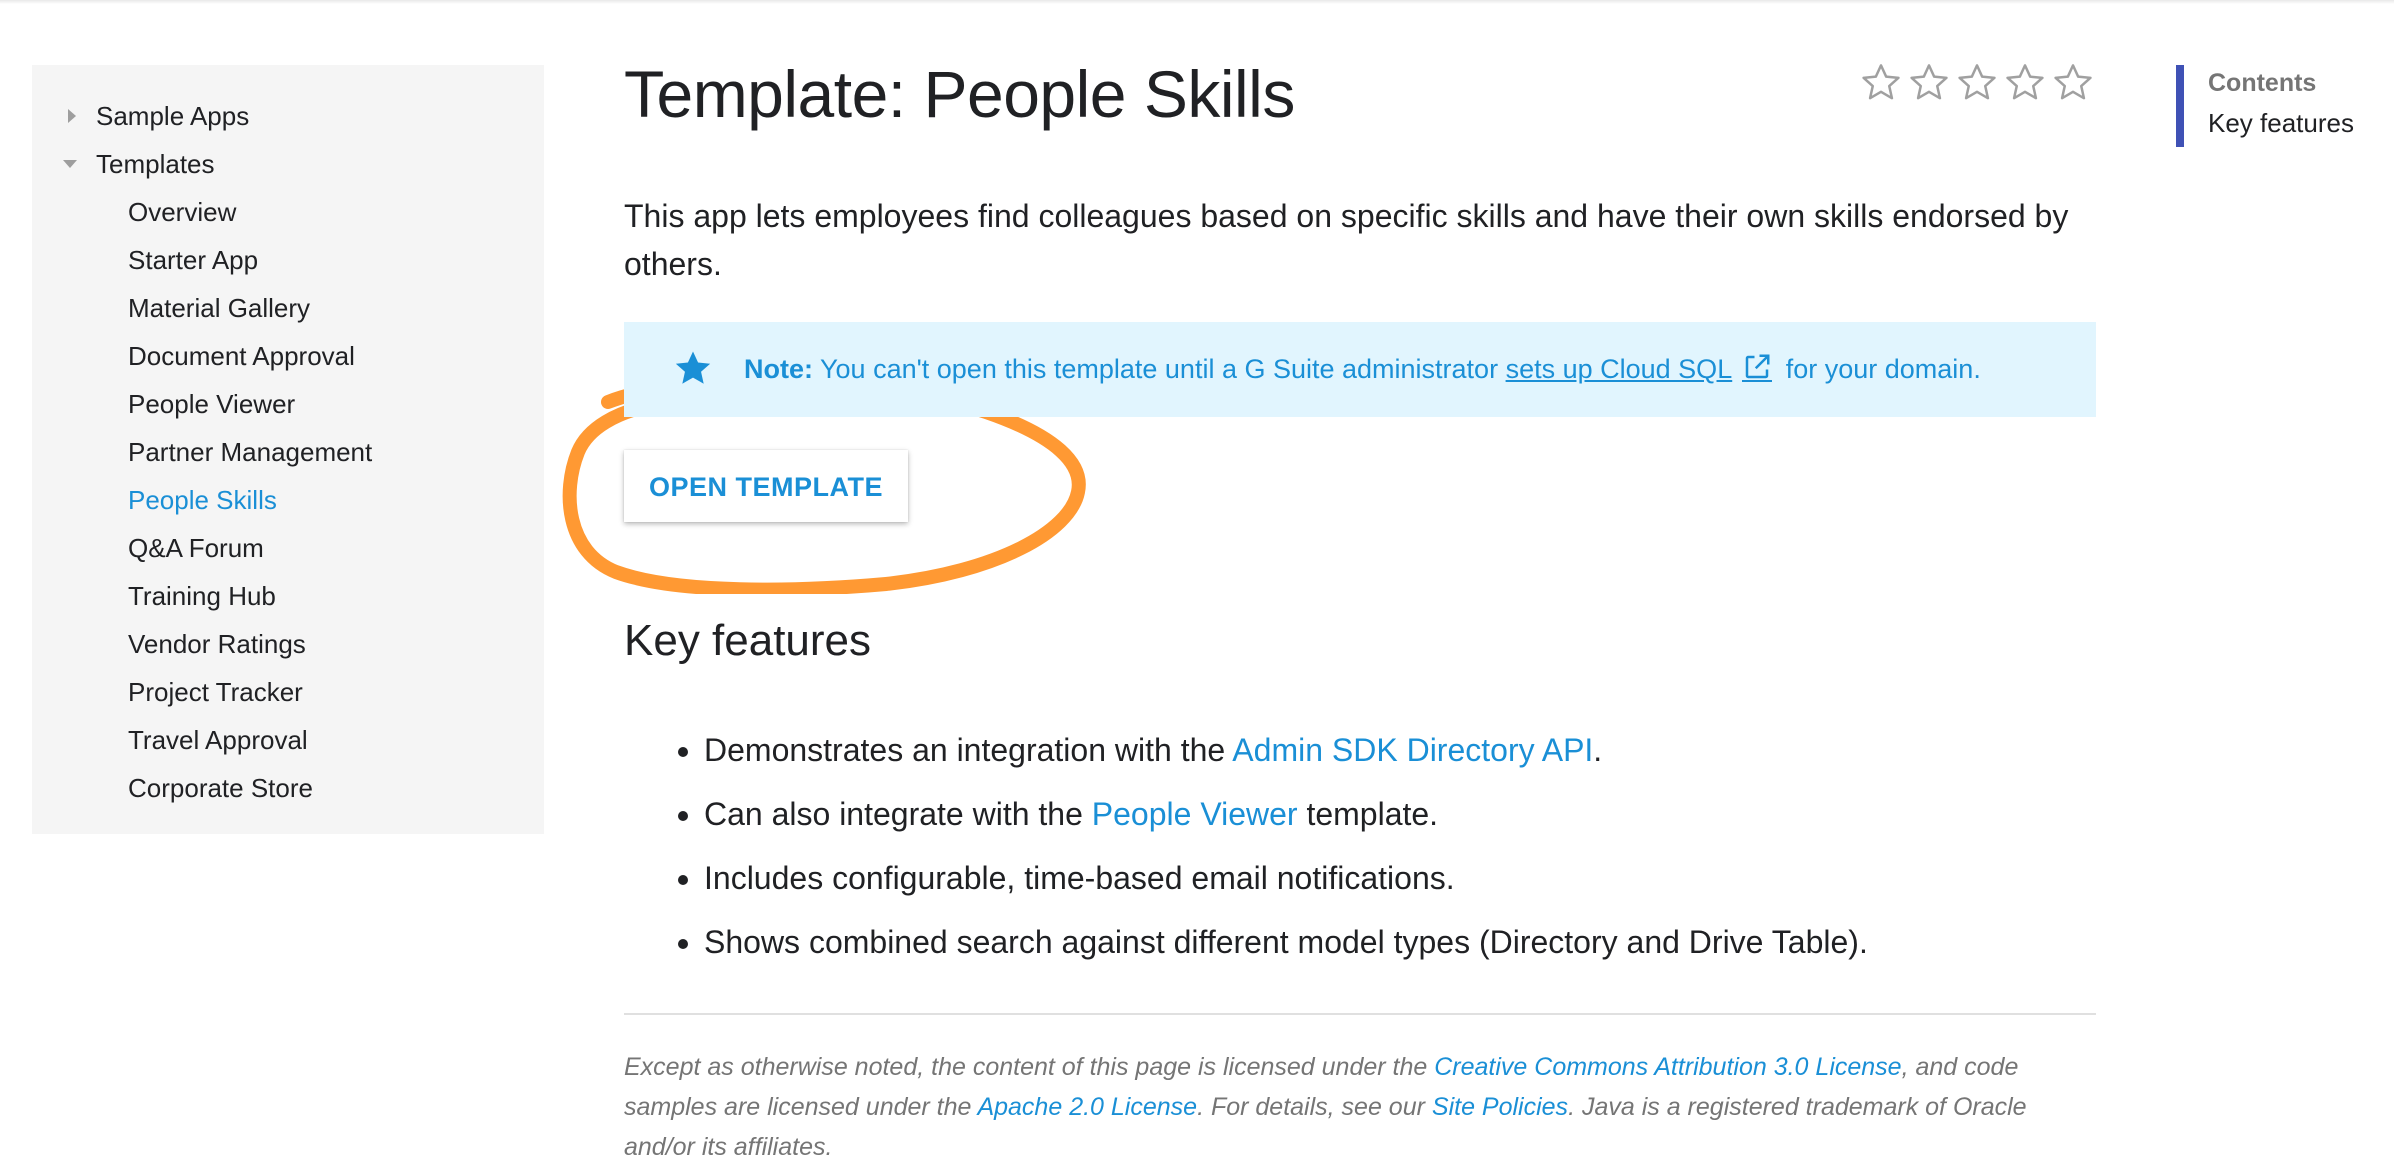 This screenshot has width=2394, height=1168. What do you see at coordinates (288, 164) in the screenshot?
I see `sidebar-item-templates: Templates` at bounding box center [288, 164].